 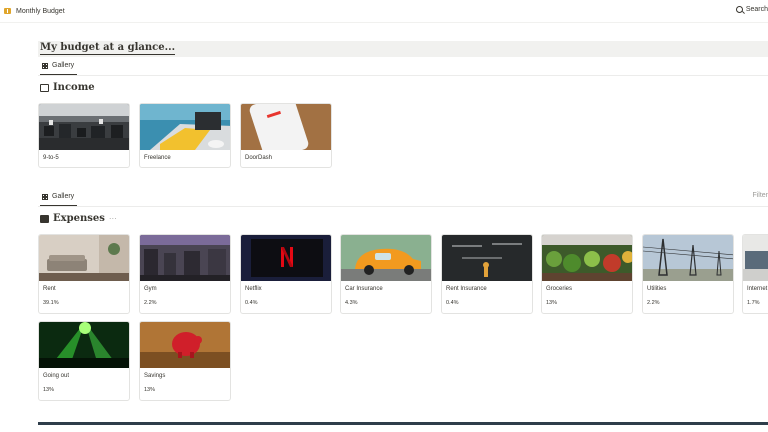 I want to click on page-breadcrumb-title: Monthly Budget, so click(x=40, y=11).